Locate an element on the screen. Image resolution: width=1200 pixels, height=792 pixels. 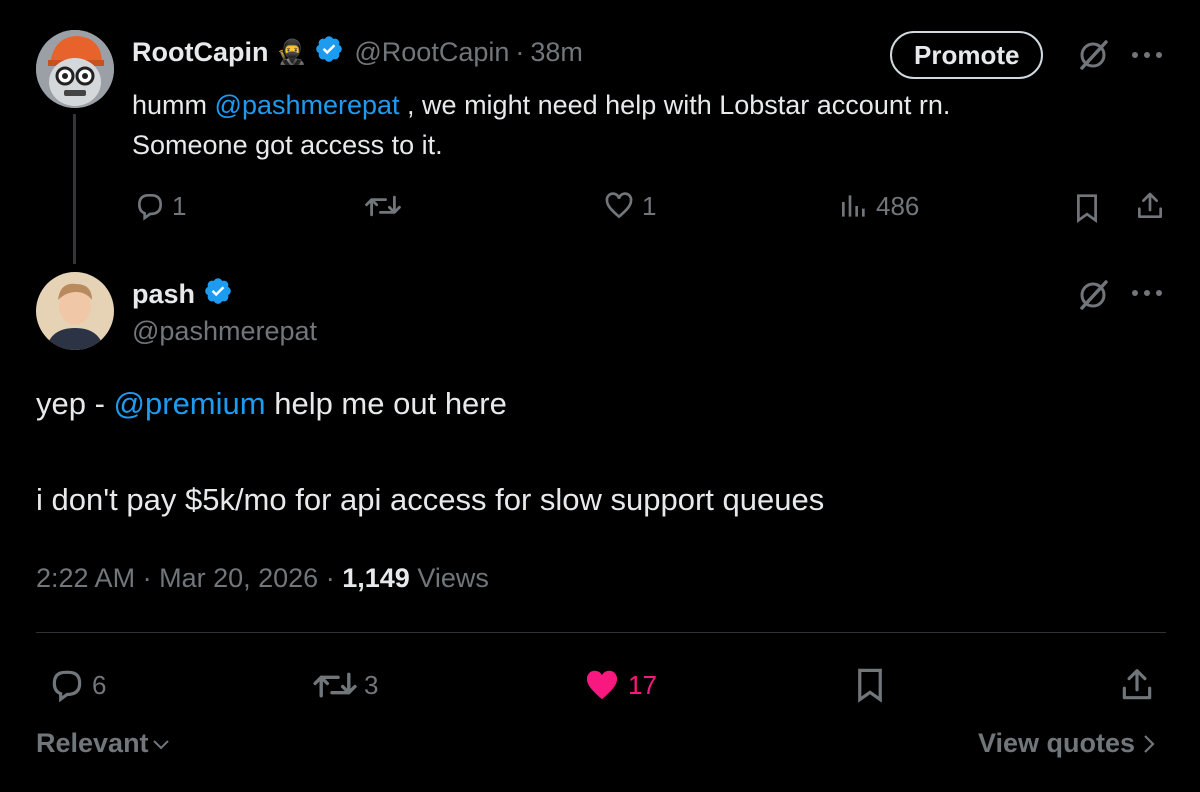
sort-replies-dropdown: Relevant is located at coordinates (103, 743).